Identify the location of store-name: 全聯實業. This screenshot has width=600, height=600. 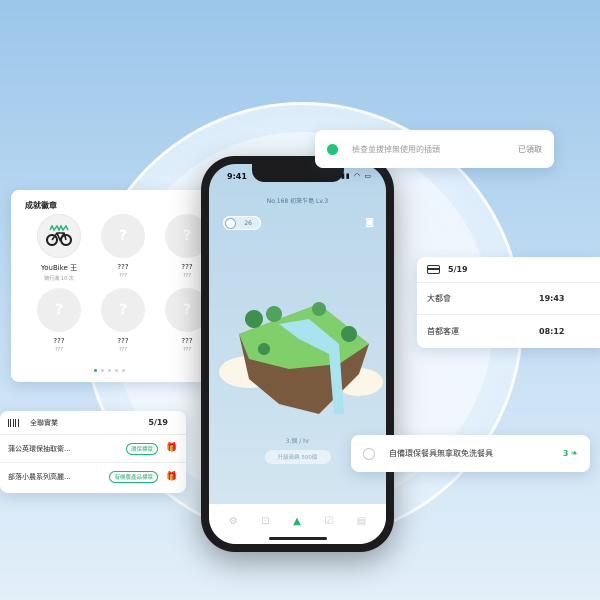
(44, 422).